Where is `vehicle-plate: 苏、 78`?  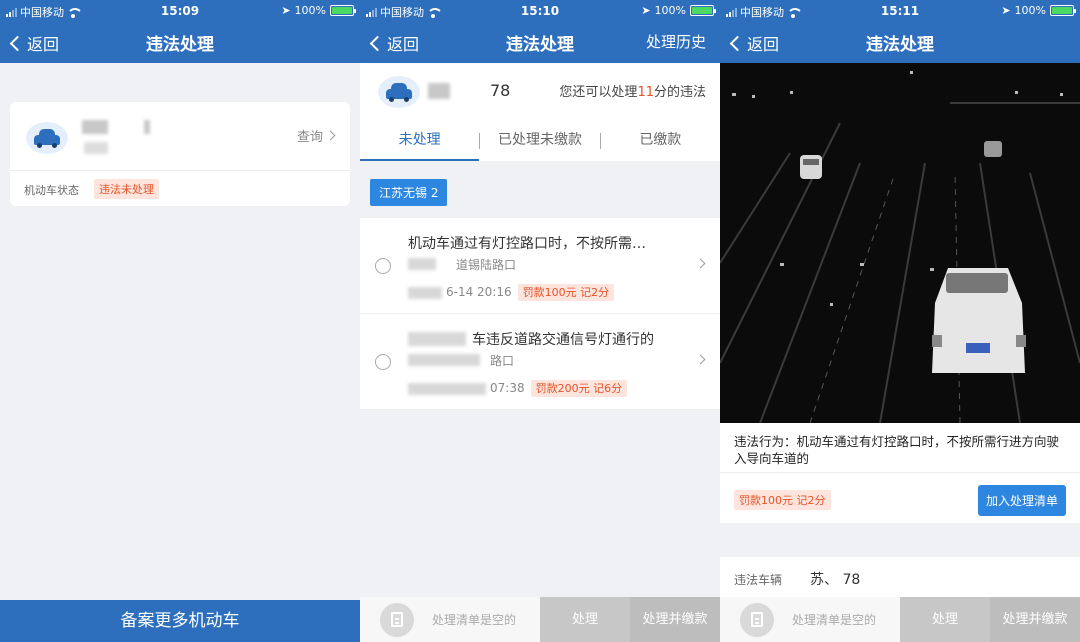
vehicle-plate: 苏、 78 is located at coordinates (835, 580).